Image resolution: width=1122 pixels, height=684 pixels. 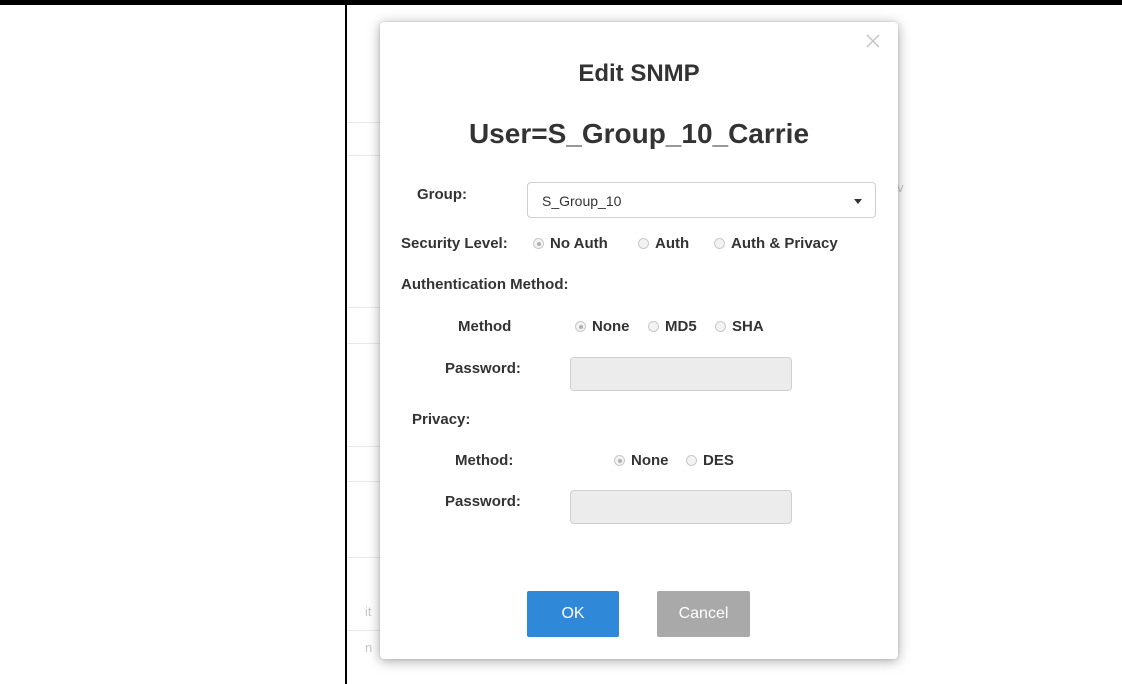 What do you see at coordinates (681, 326) in the screenshot?
I see `option-label: MD5` at bounding box center [681, 326].